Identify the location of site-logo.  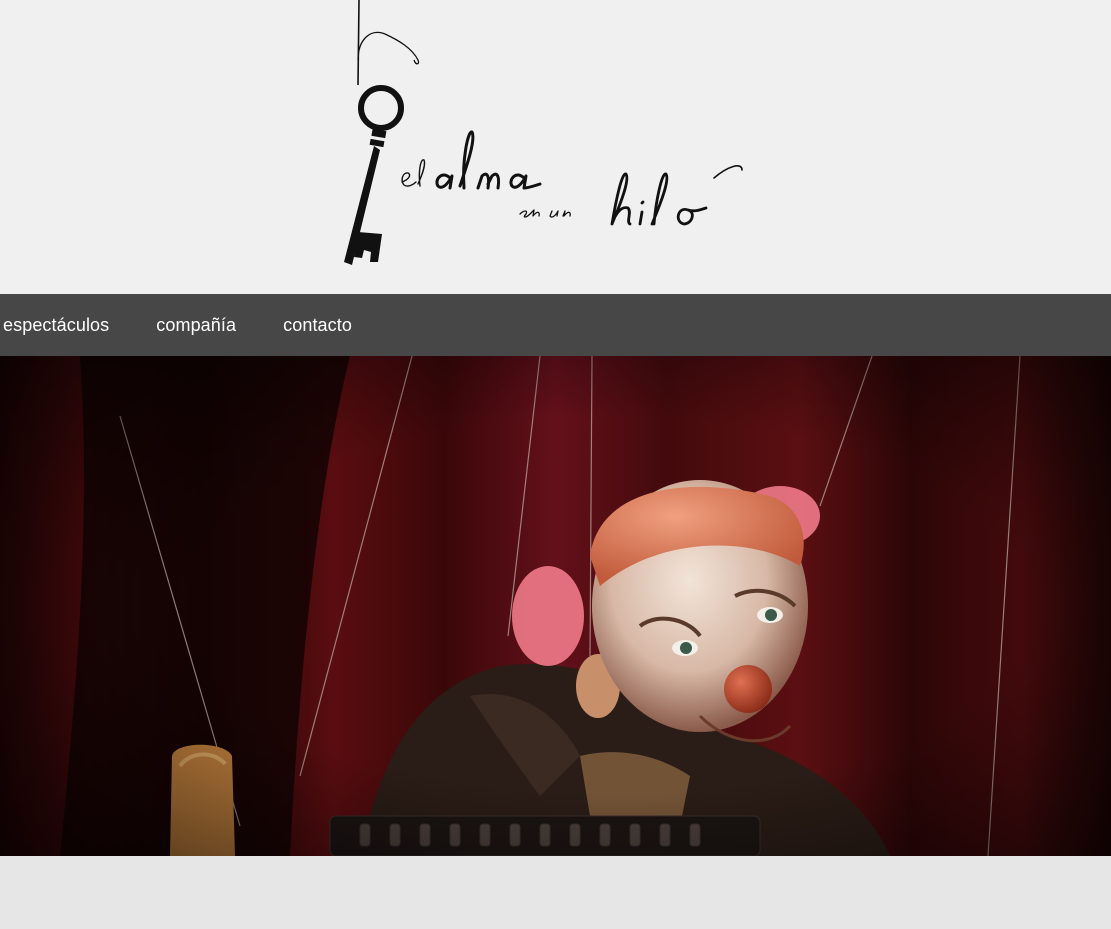
(545, 140).